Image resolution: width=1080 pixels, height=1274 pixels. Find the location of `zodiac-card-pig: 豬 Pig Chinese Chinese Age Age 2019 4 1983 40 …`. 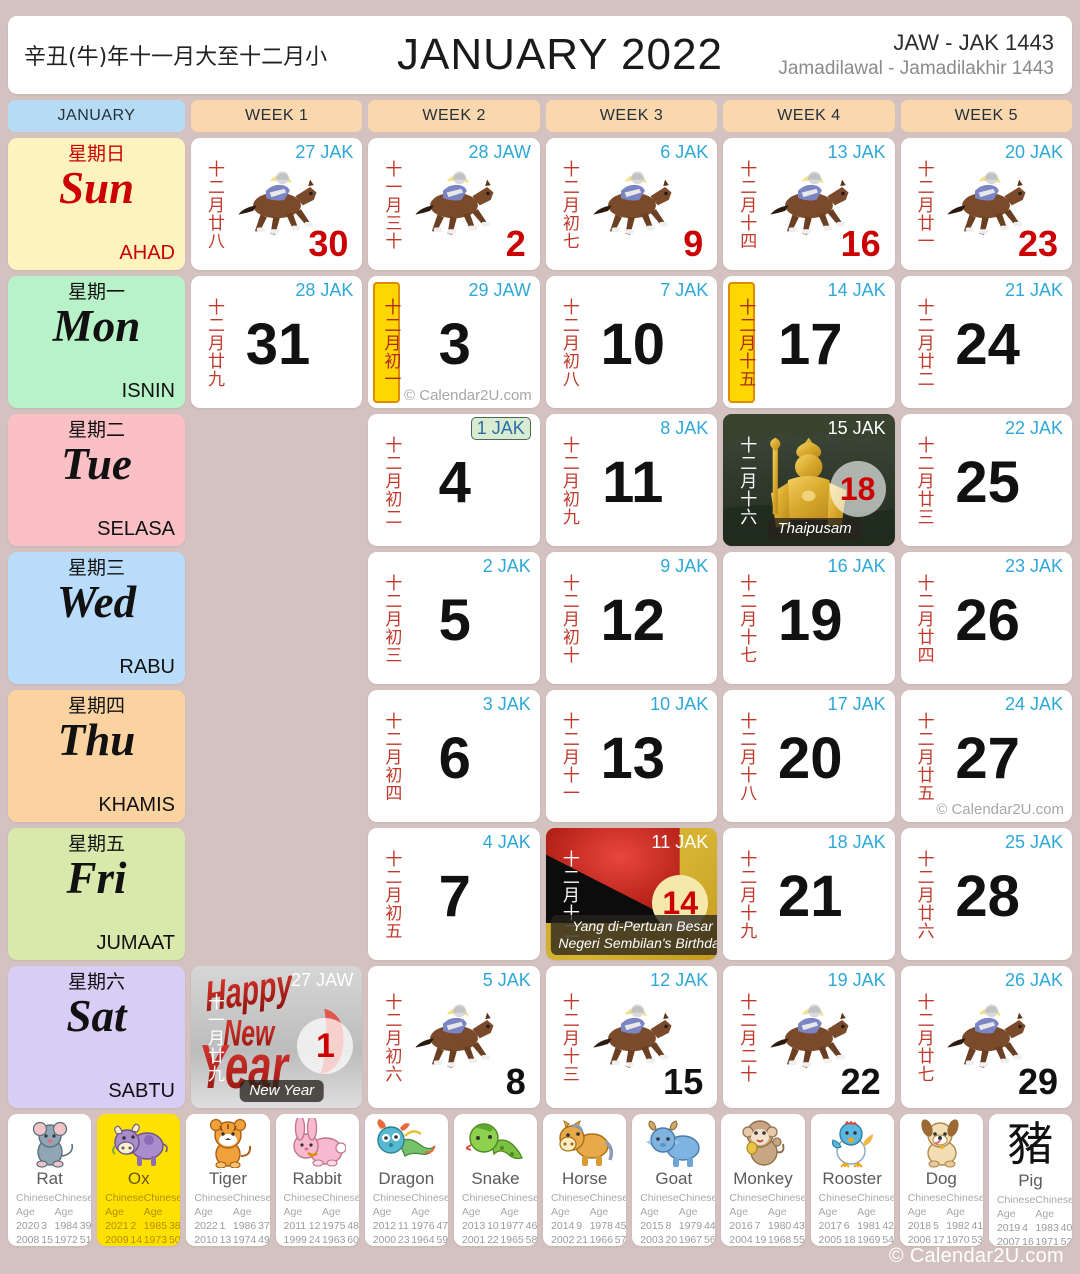

zodiac-card-pig: 豬 Pig Chinese Chinese Age Age 2019 4 1983 40 … is located at coordinates (1030, 1180).